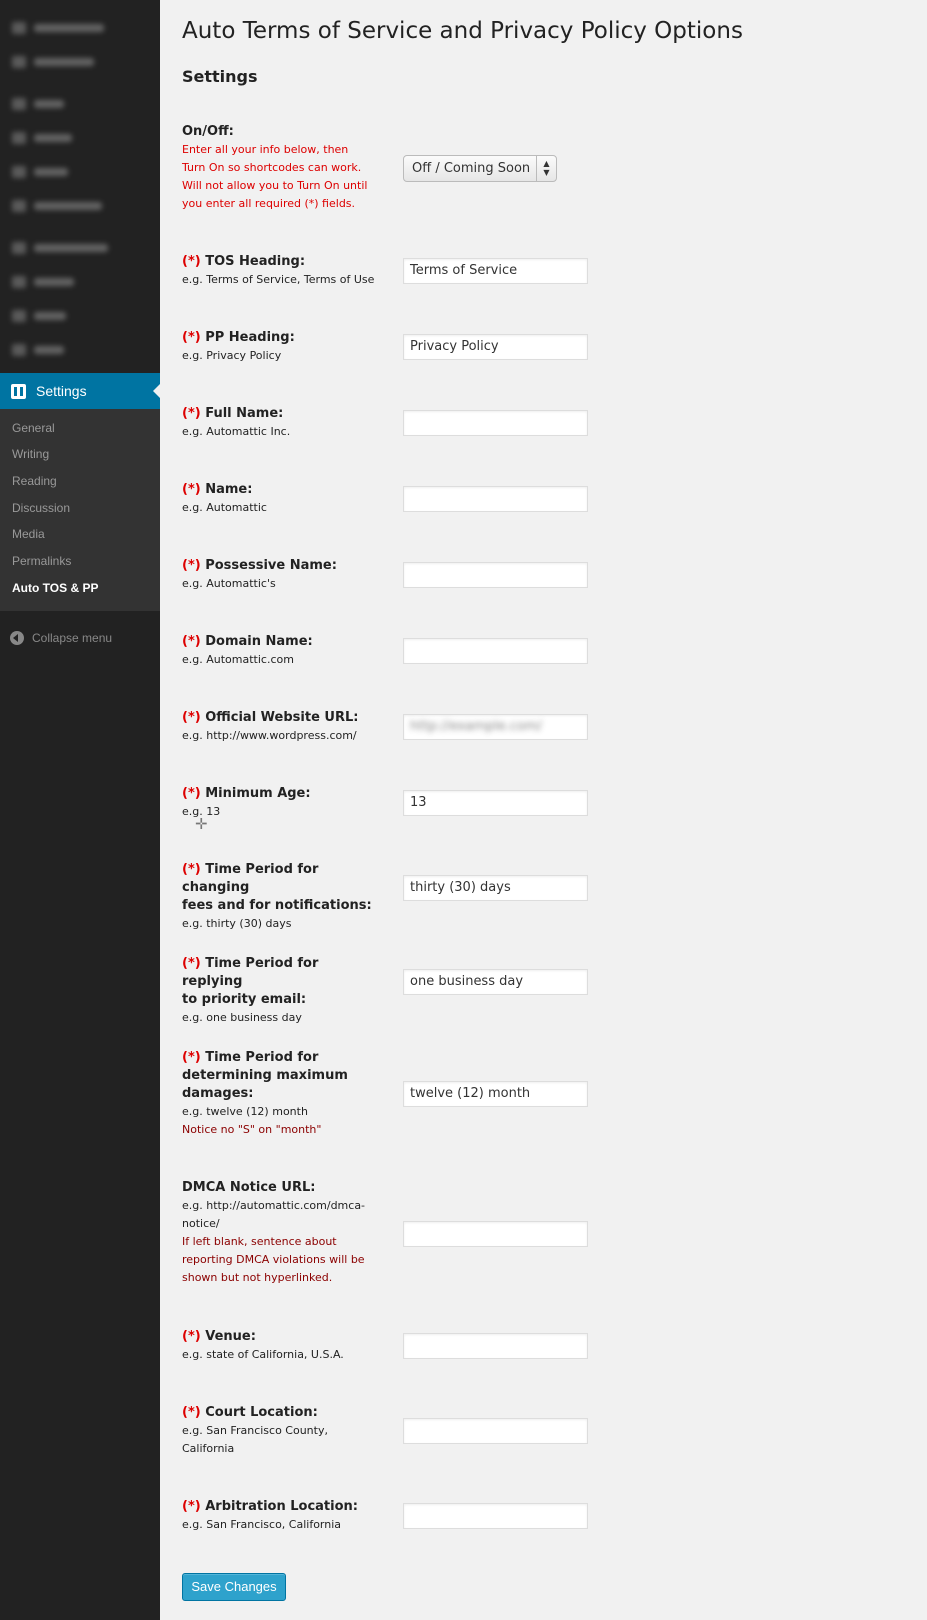  What do you see at coordinates (242, 1017) in the screenshot?
I see `email-period-example: e.g. one business day` at bounding box center [242, 1017].